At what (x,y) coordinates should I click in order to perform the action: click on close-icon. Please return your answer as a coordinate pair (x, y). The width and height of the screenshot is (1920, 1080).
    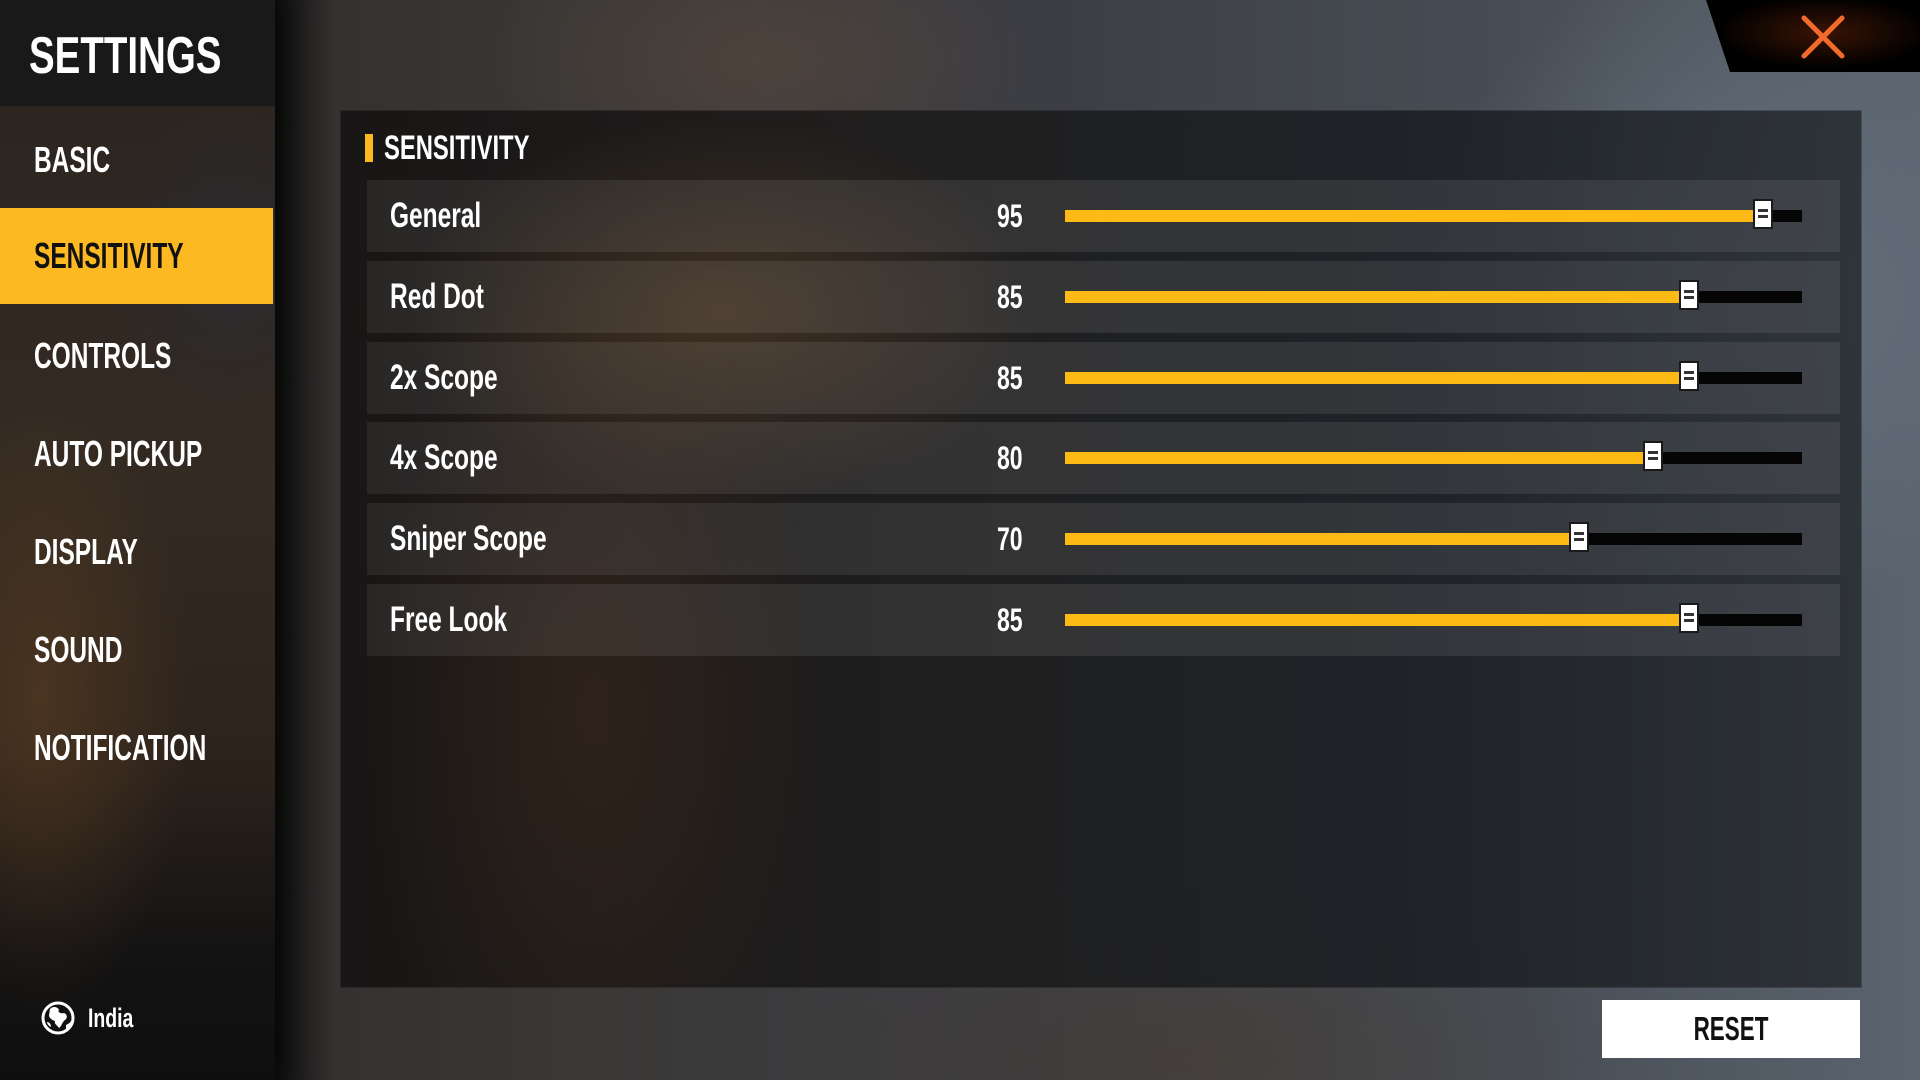
    Looking at the image, I should click on (1823, 37).